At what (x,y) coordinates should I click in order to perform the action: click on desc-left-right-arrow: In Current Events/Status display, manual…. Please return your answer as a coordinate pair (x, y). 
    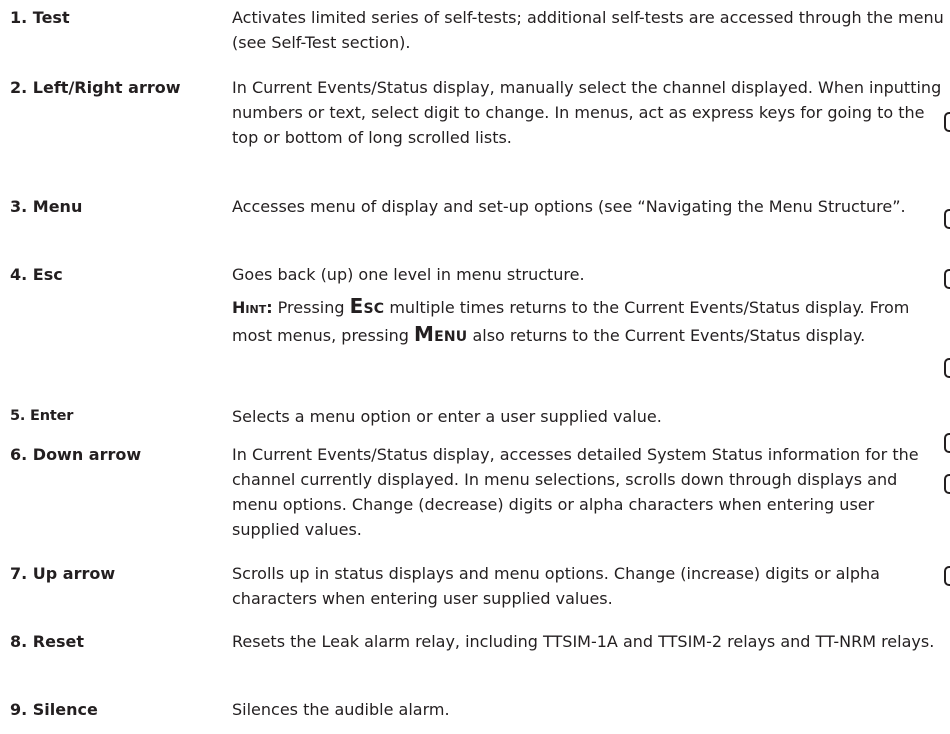
    Looking at the image, I should click on (588, 112).